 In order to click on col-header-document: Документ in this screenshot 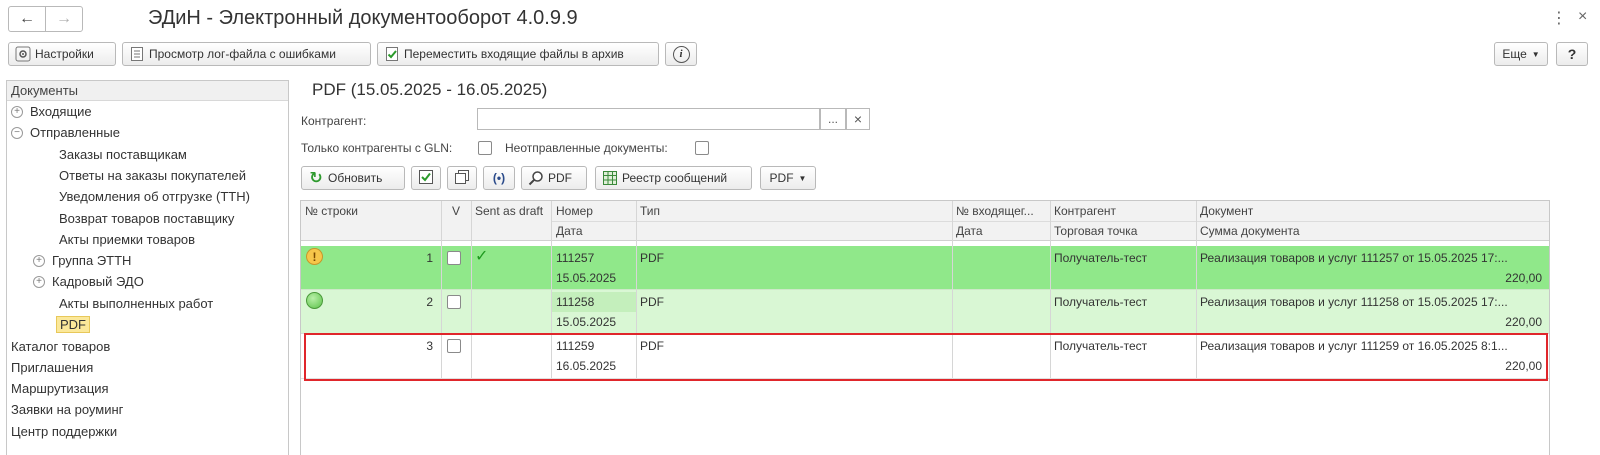, I will do `click(1371, 211)`.